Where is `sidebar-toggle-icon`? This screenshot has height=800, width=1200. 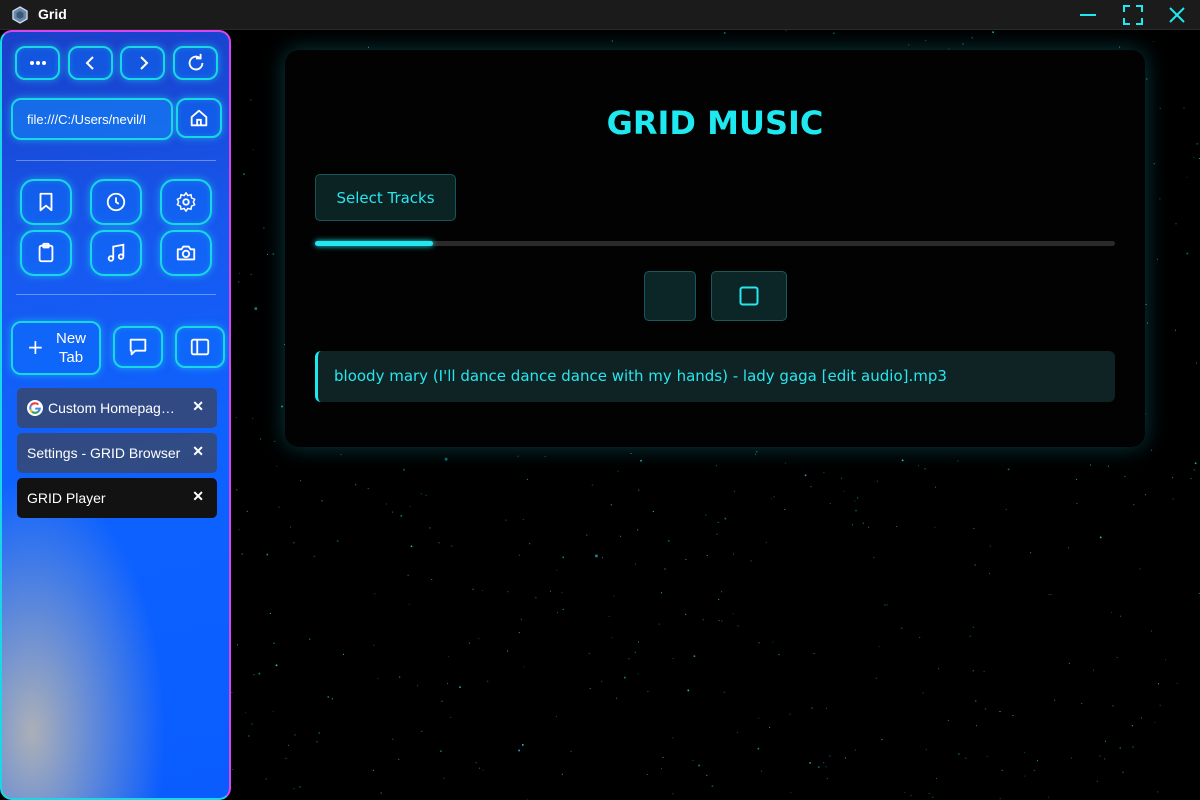
sidebar-toggle-icon is located at coordinates (200, 347).